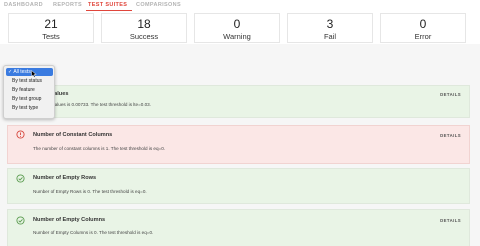 Image resolution: width=480 pixels, height=246 pixels. Describe the element at coordinates (237, 24) in the screenshot. I see `summary-warning-value: 0` at that location.